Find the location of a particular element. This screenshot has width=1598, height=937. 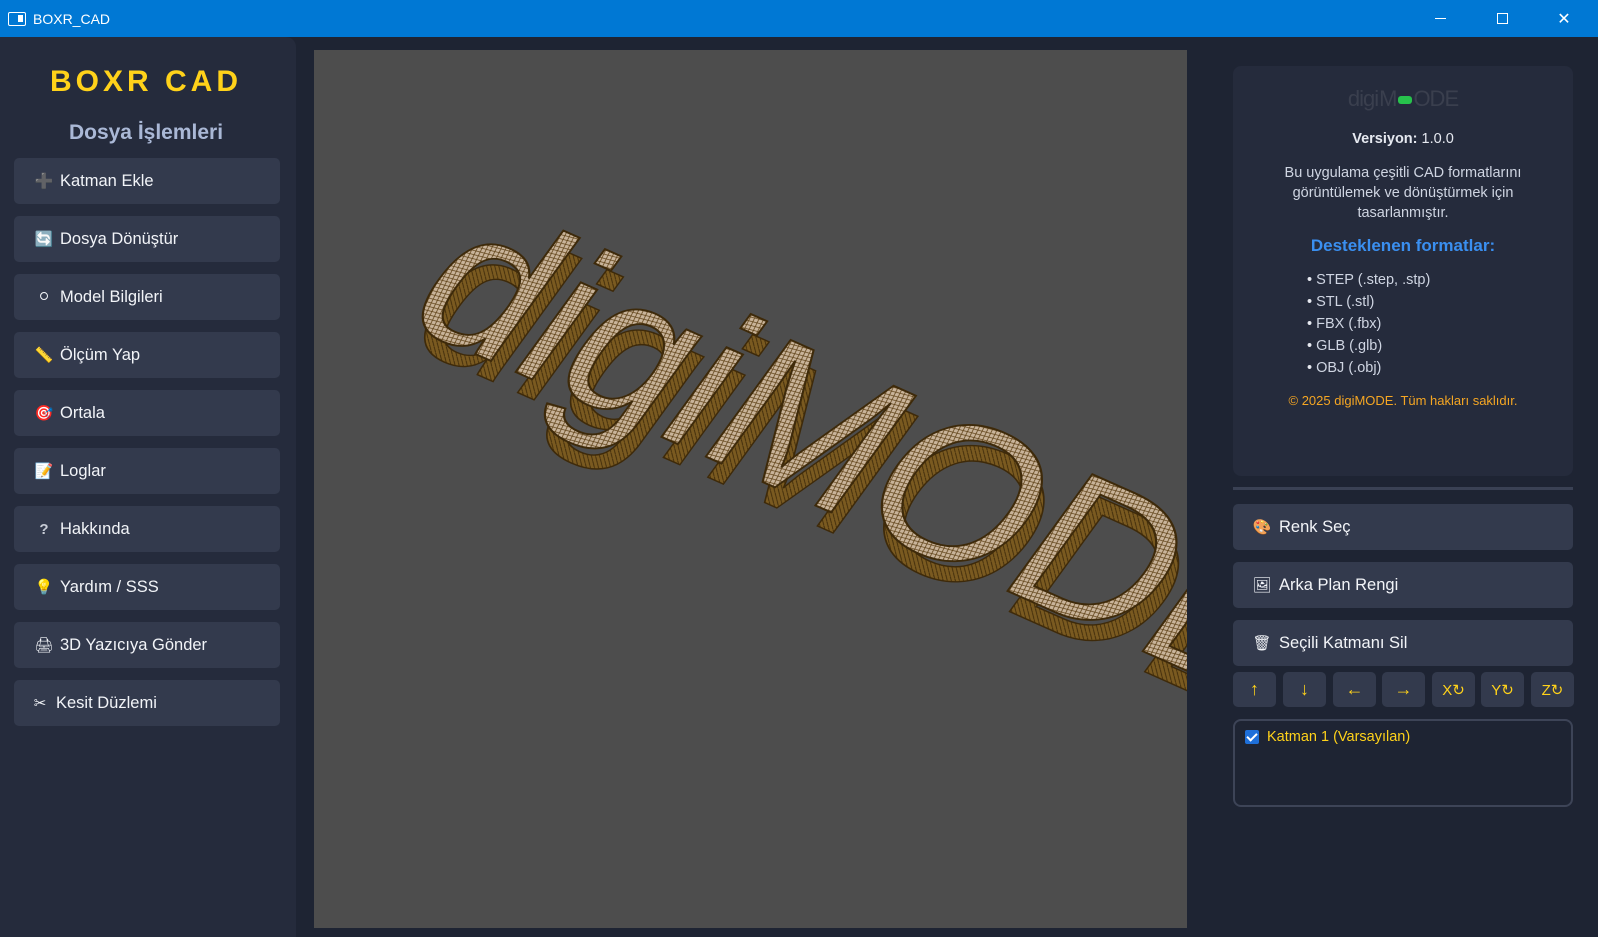

button-label: Arka Plan Rengi is located at coordinates (1339, 584).